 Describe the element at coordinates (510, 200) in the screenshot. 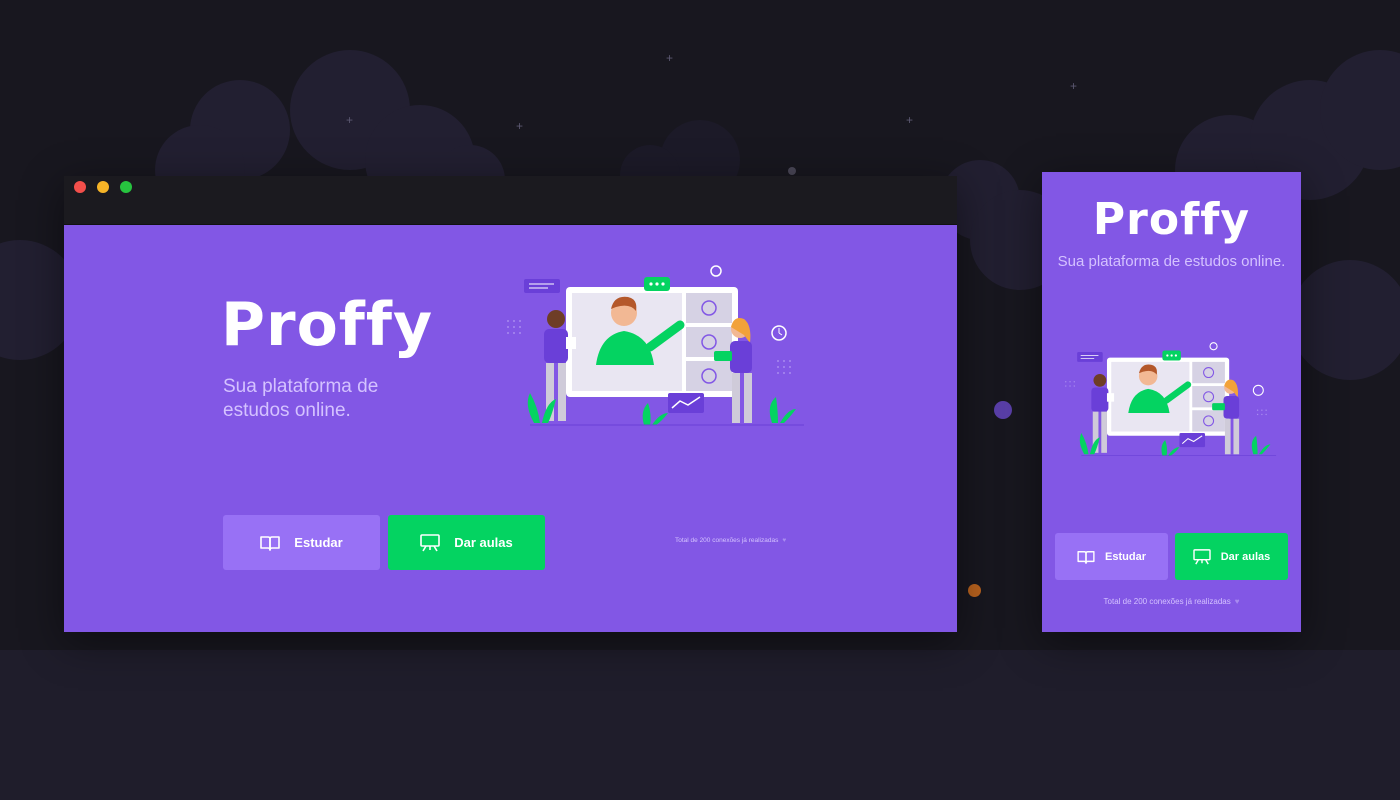

I see `window-titlebar` at that location.